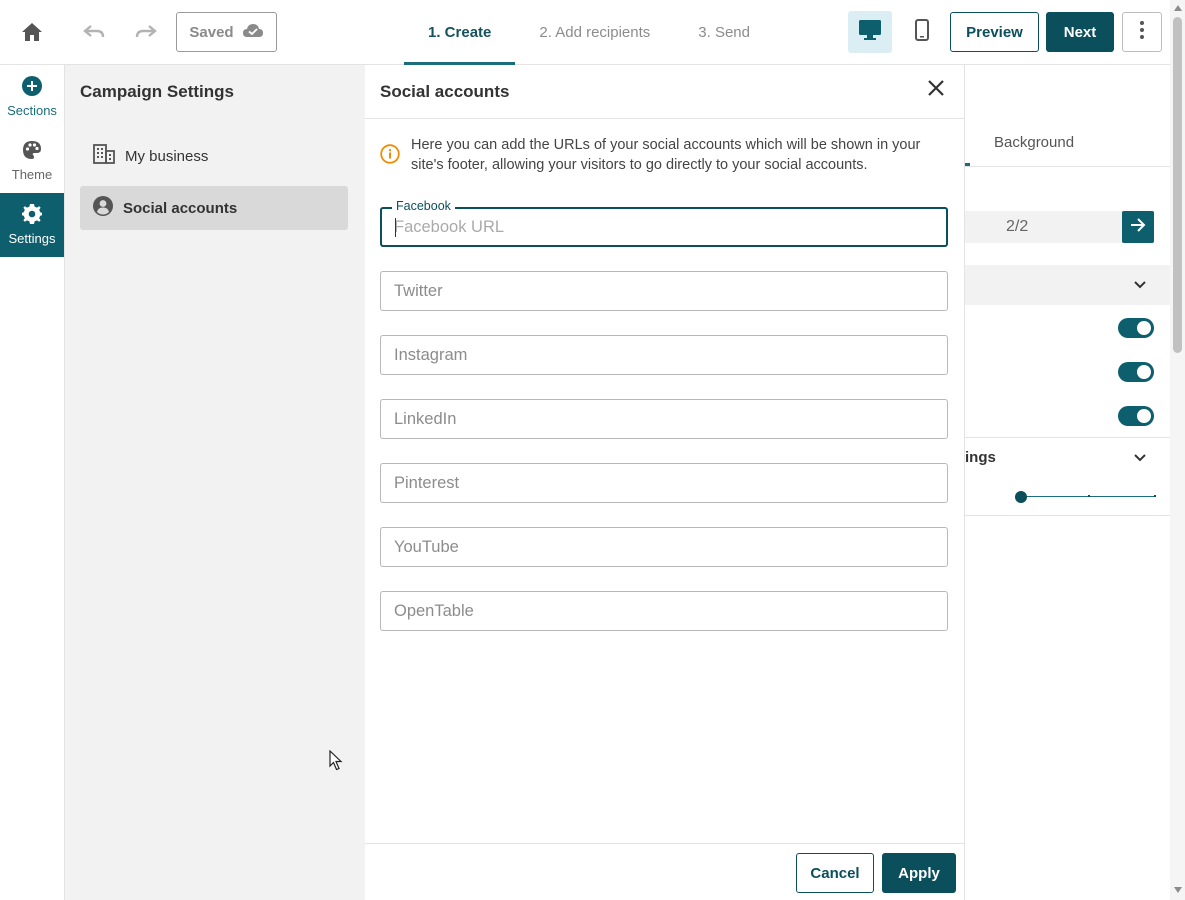  I want to click on pinterest-url-input, so click(664, 483).